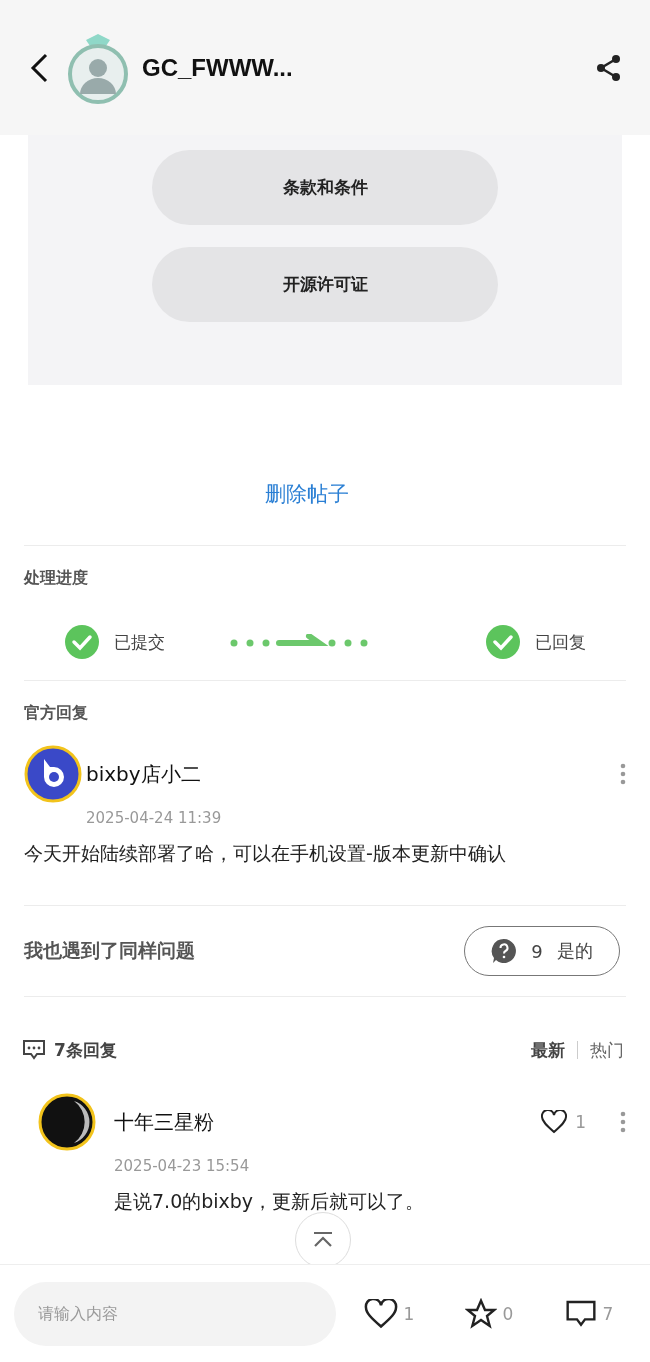  What do you see at coordinates (323, 1240) in the screenshot?
I see `scroll-top-icon` at bounding box center [323, 1240].